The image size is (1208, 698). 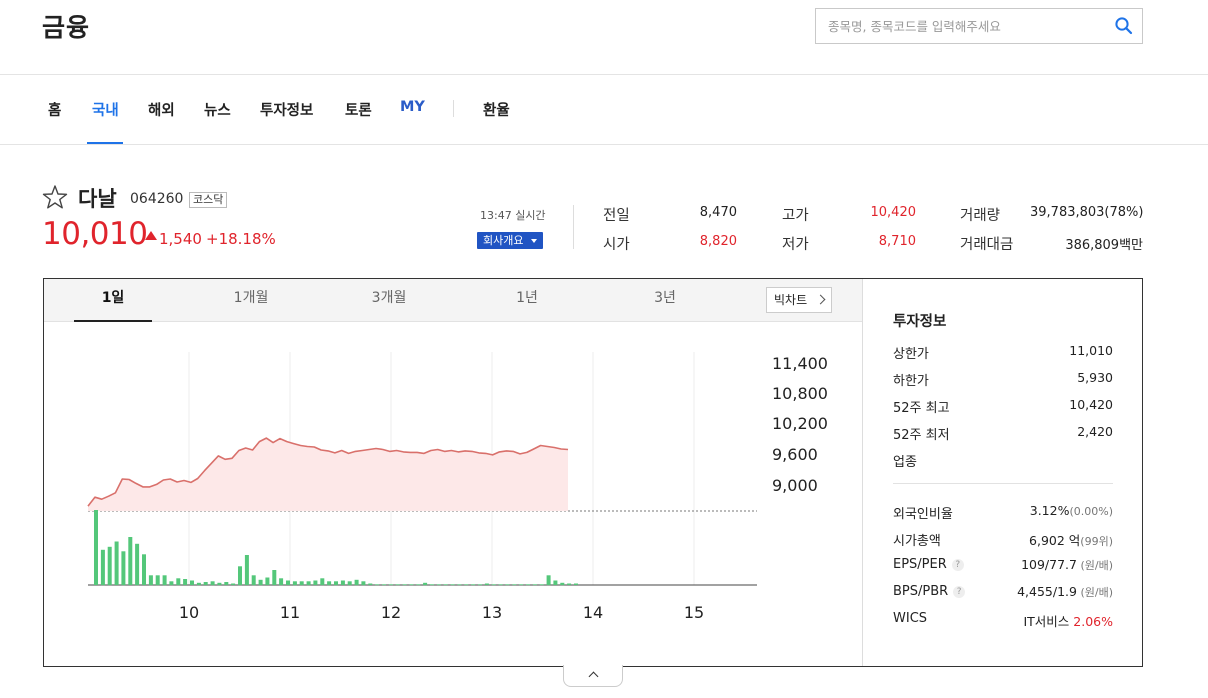 What do you see at coordinates (573, 227) in the screenshot?
I see `summary-divider` at bounding box center [573, 227].